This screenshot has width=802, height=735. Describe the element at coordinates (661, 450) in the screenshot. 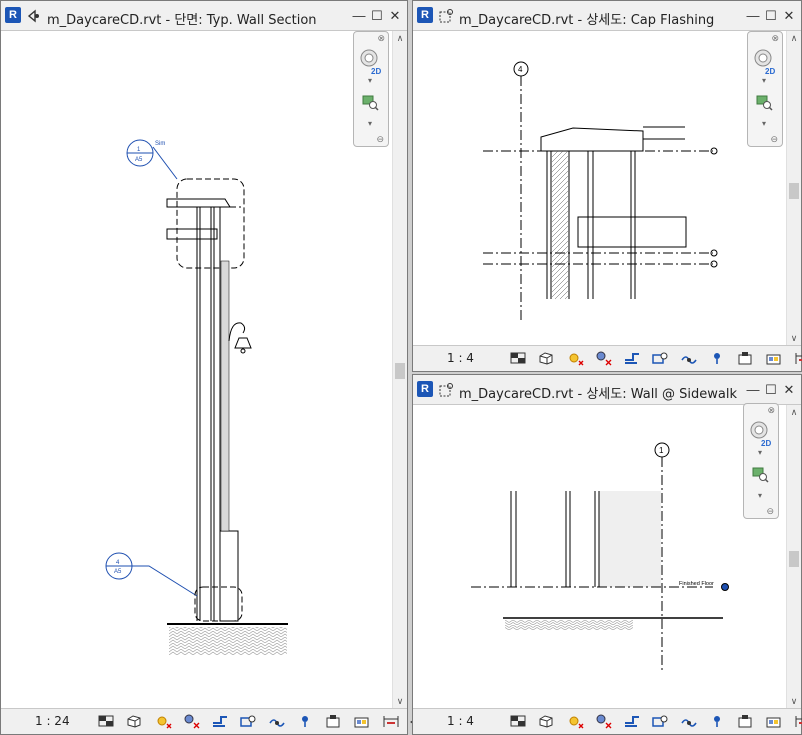

I see `grid-label: 1` at that location.